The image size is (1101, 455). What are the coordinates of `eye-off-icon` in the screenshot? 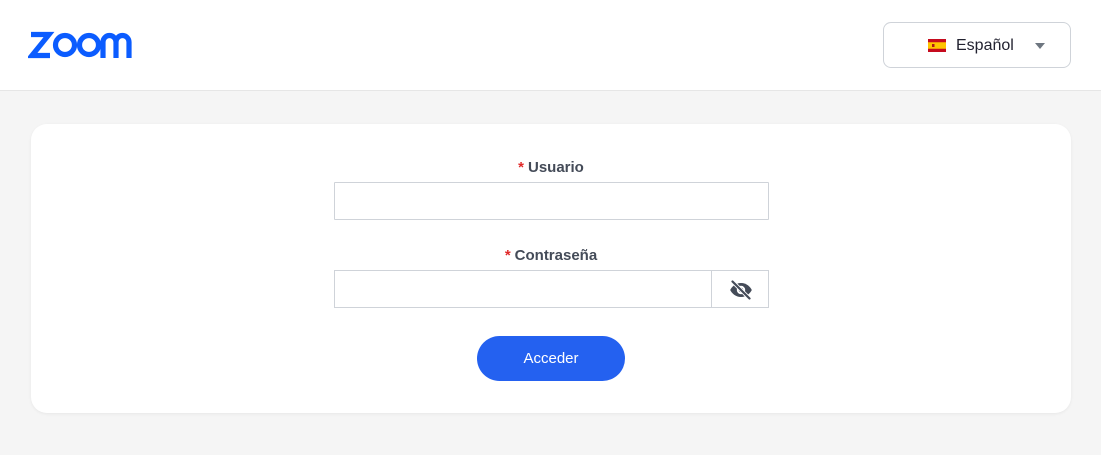 It's located at (741, 290).